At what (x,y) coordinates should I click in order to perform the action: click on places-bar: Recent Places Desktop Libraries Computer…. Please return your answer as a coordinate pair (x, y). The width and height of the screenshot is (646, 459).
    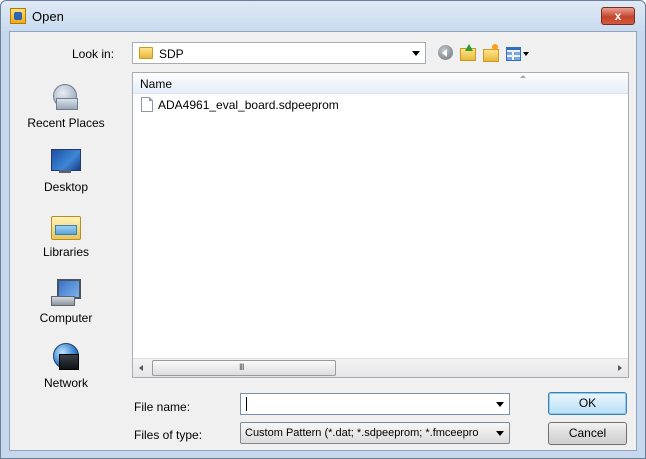
    Looking at the image, I should click on (66, 231).